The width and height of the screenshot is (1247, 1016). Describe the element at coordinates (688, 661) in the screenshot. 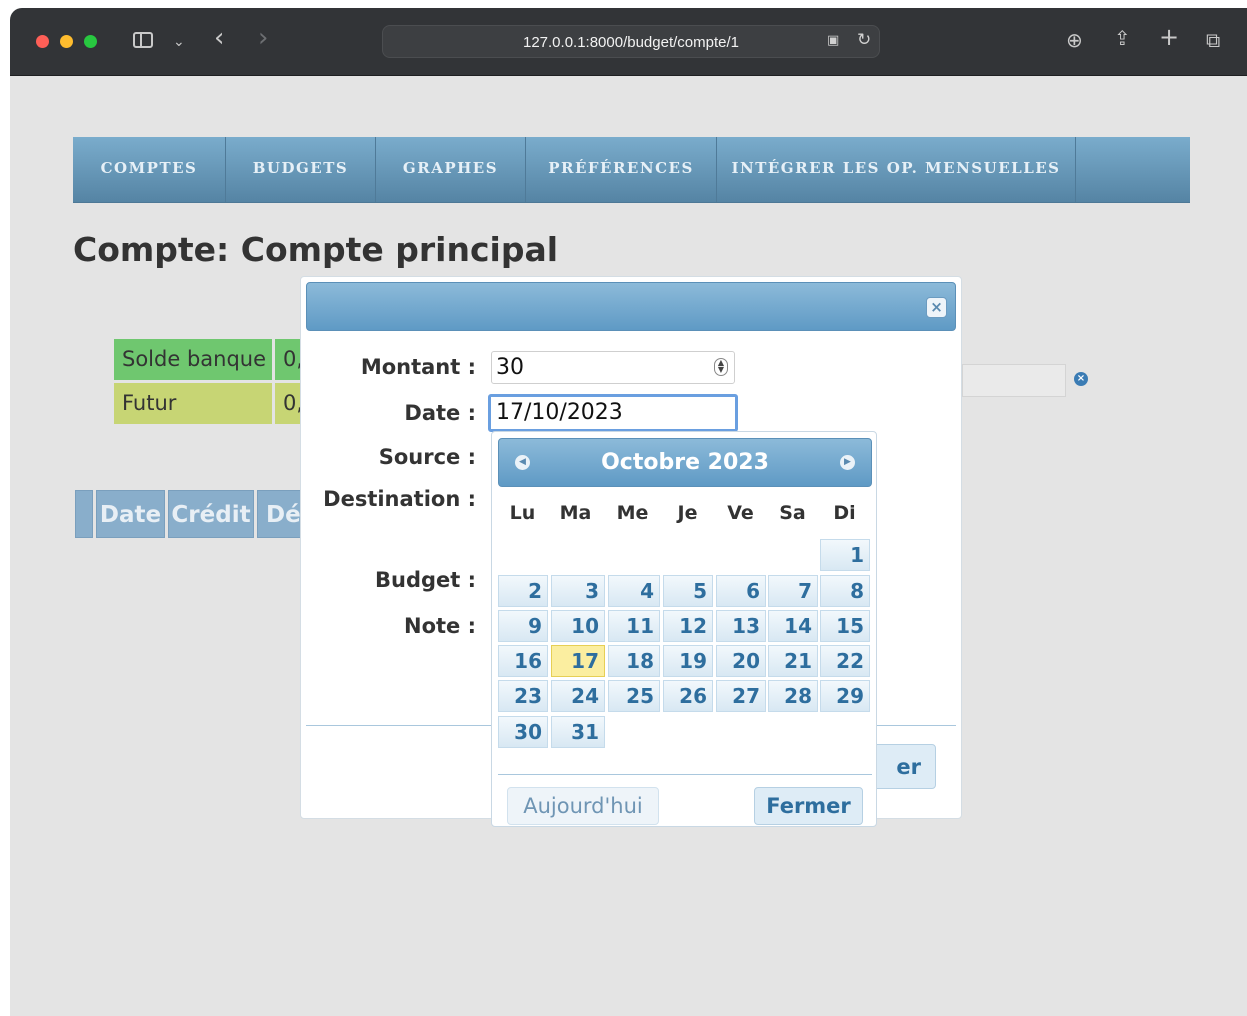

I see `calendar-day: 19` at that location.